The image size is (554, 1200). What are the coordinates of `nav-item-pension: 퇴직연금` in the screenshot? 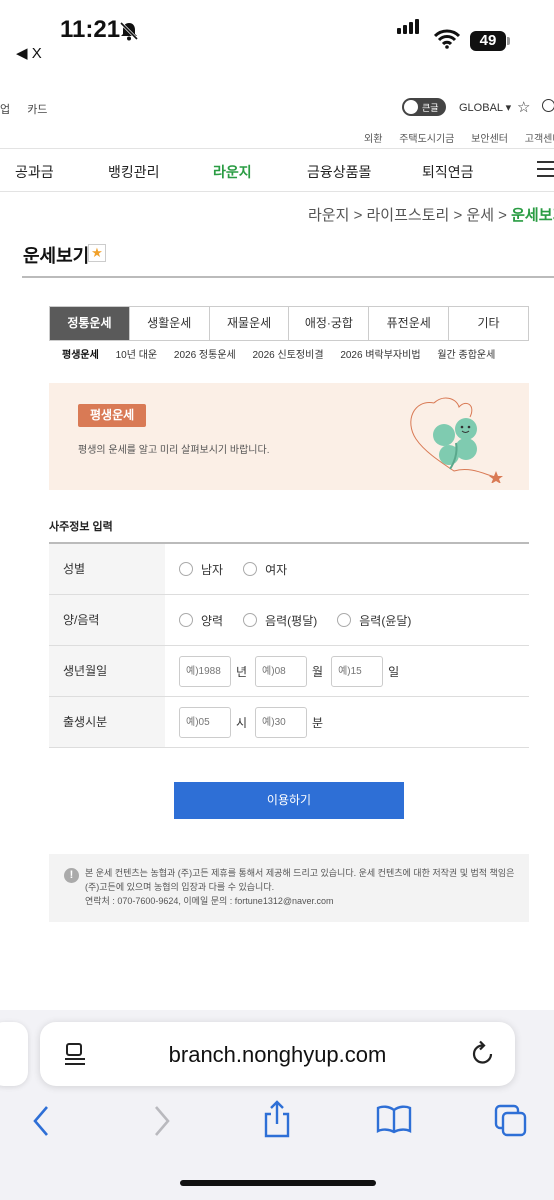 It's located at (448, 172).